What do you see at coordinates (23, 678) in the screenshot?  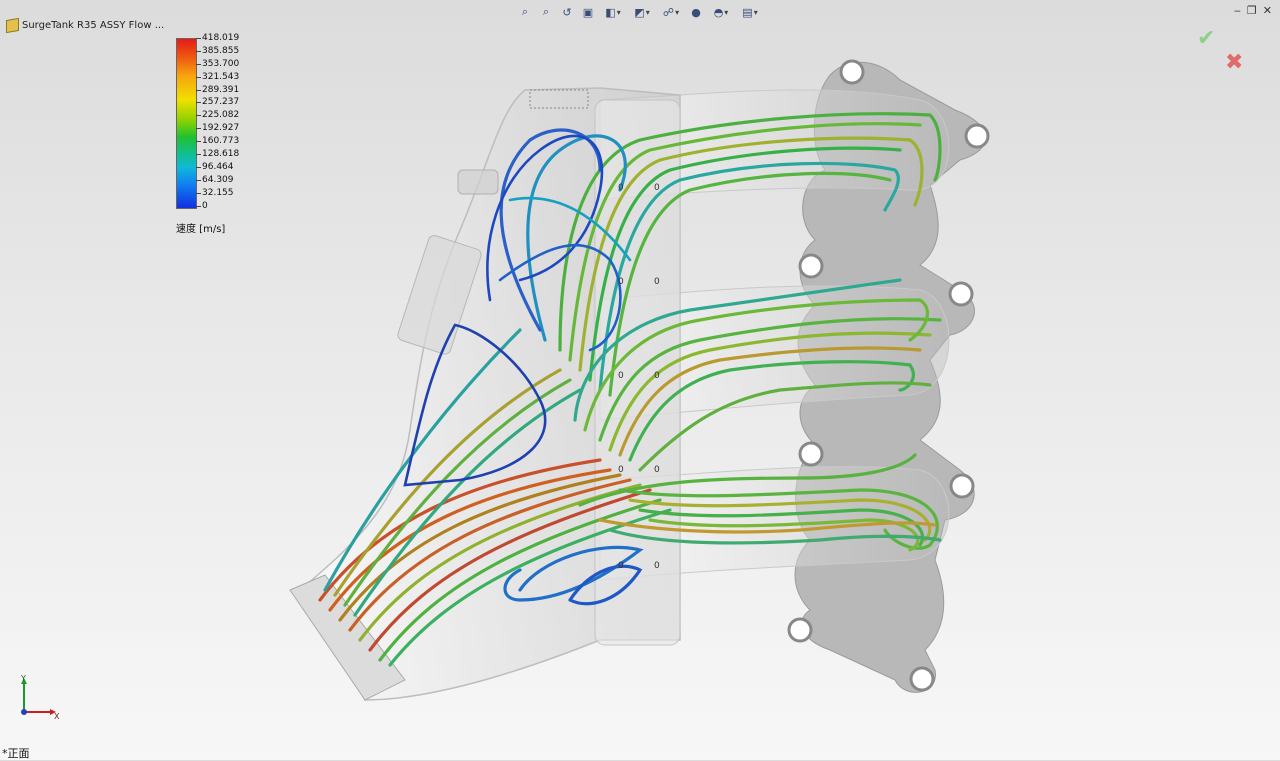 I see `triad-y-label: Y` at bounding box center [23, 678].